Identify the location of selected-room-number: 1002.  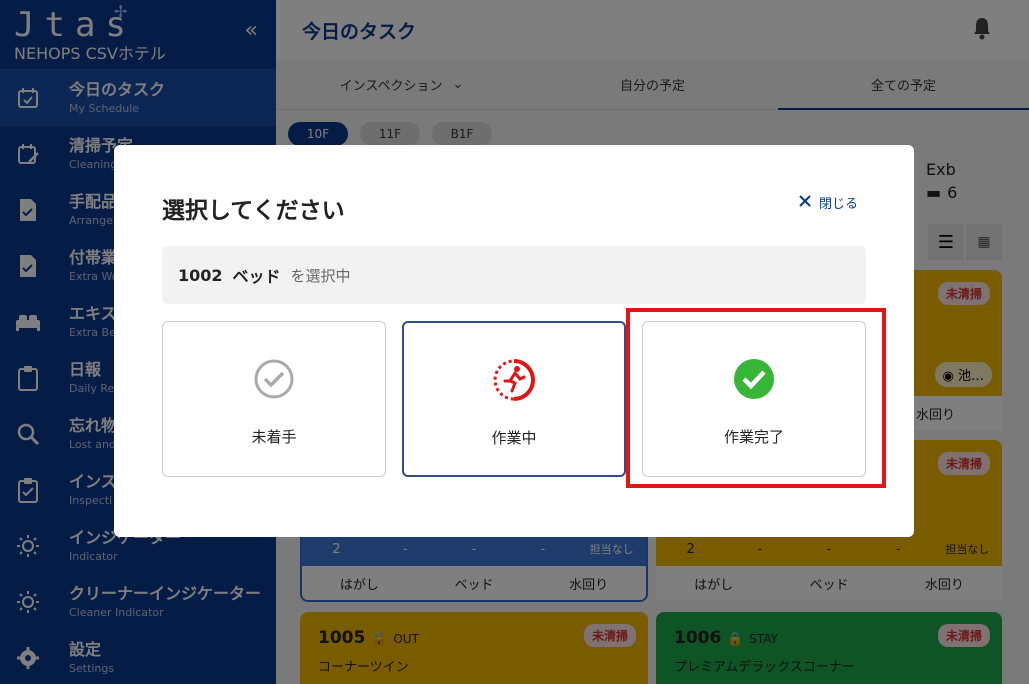
(200, 275).